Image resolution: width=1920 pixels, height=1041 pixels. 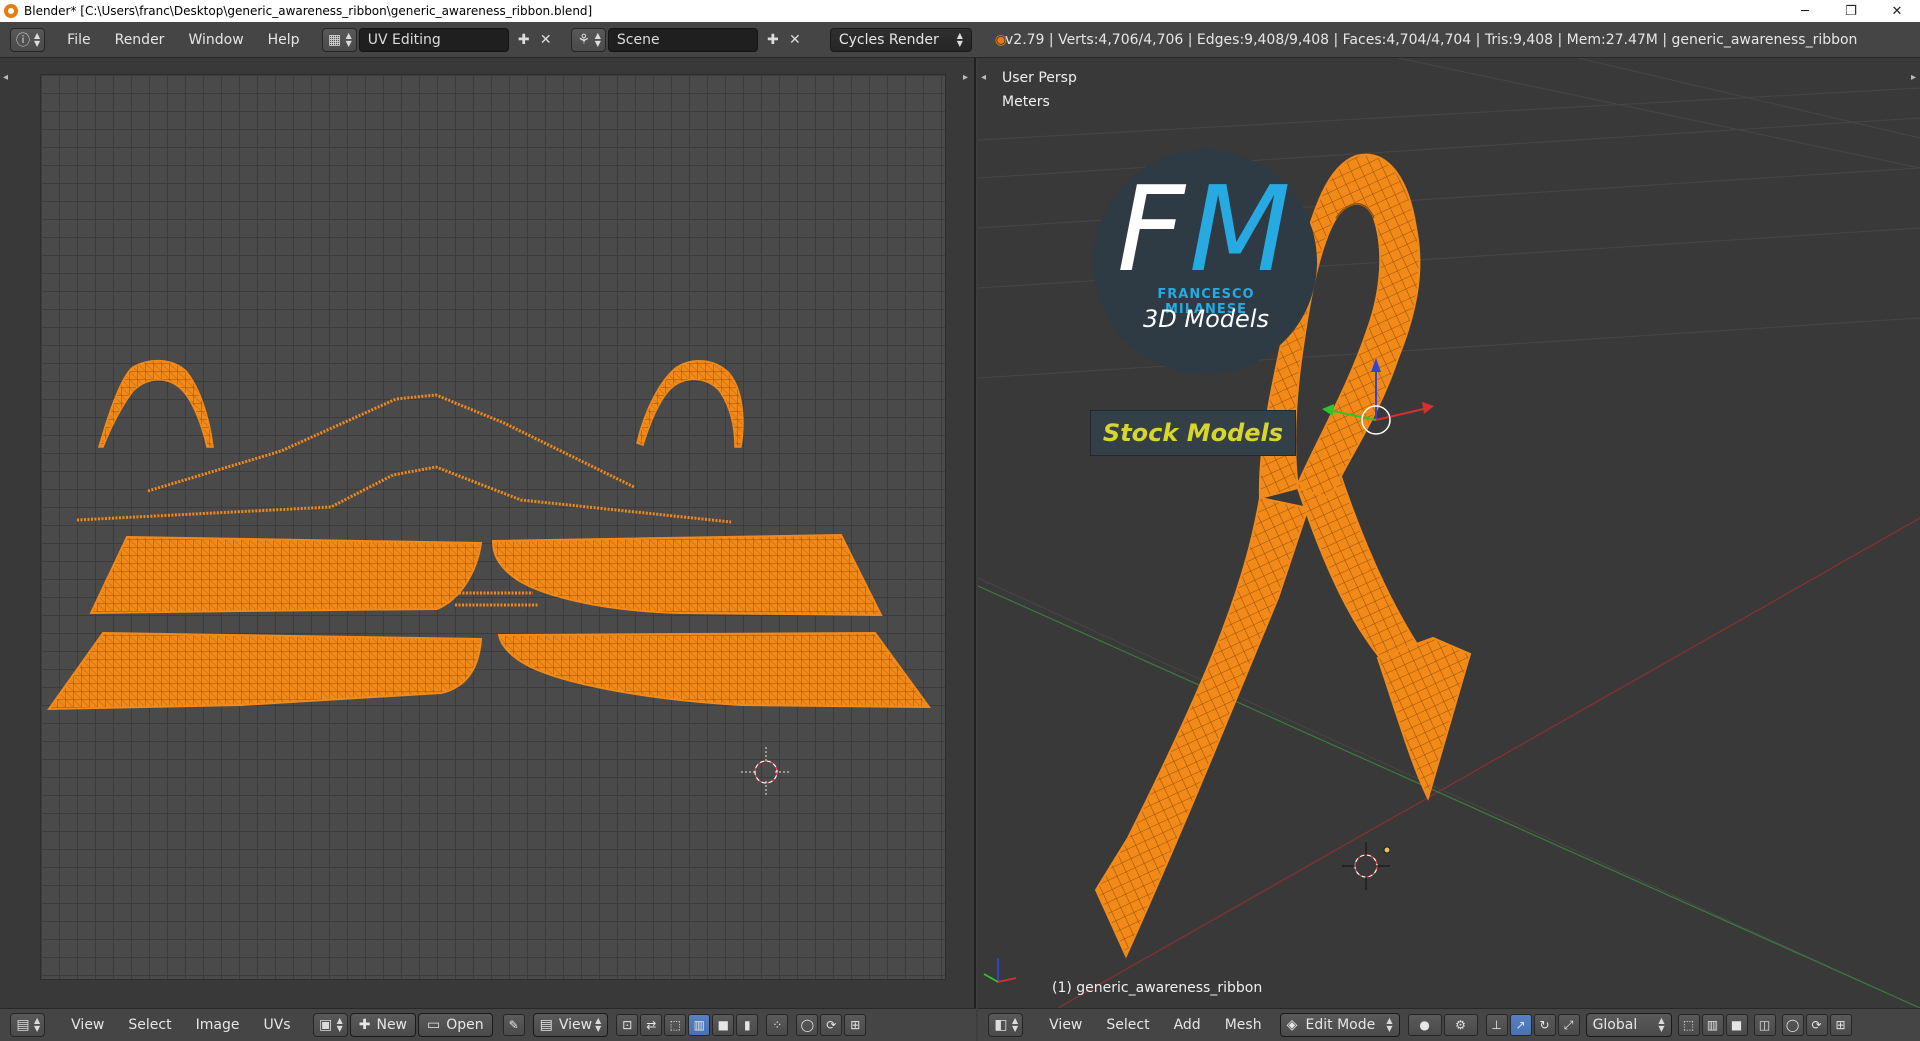 I want to click on screen-layout-field: UV Editing, so click(x=433, y=39).